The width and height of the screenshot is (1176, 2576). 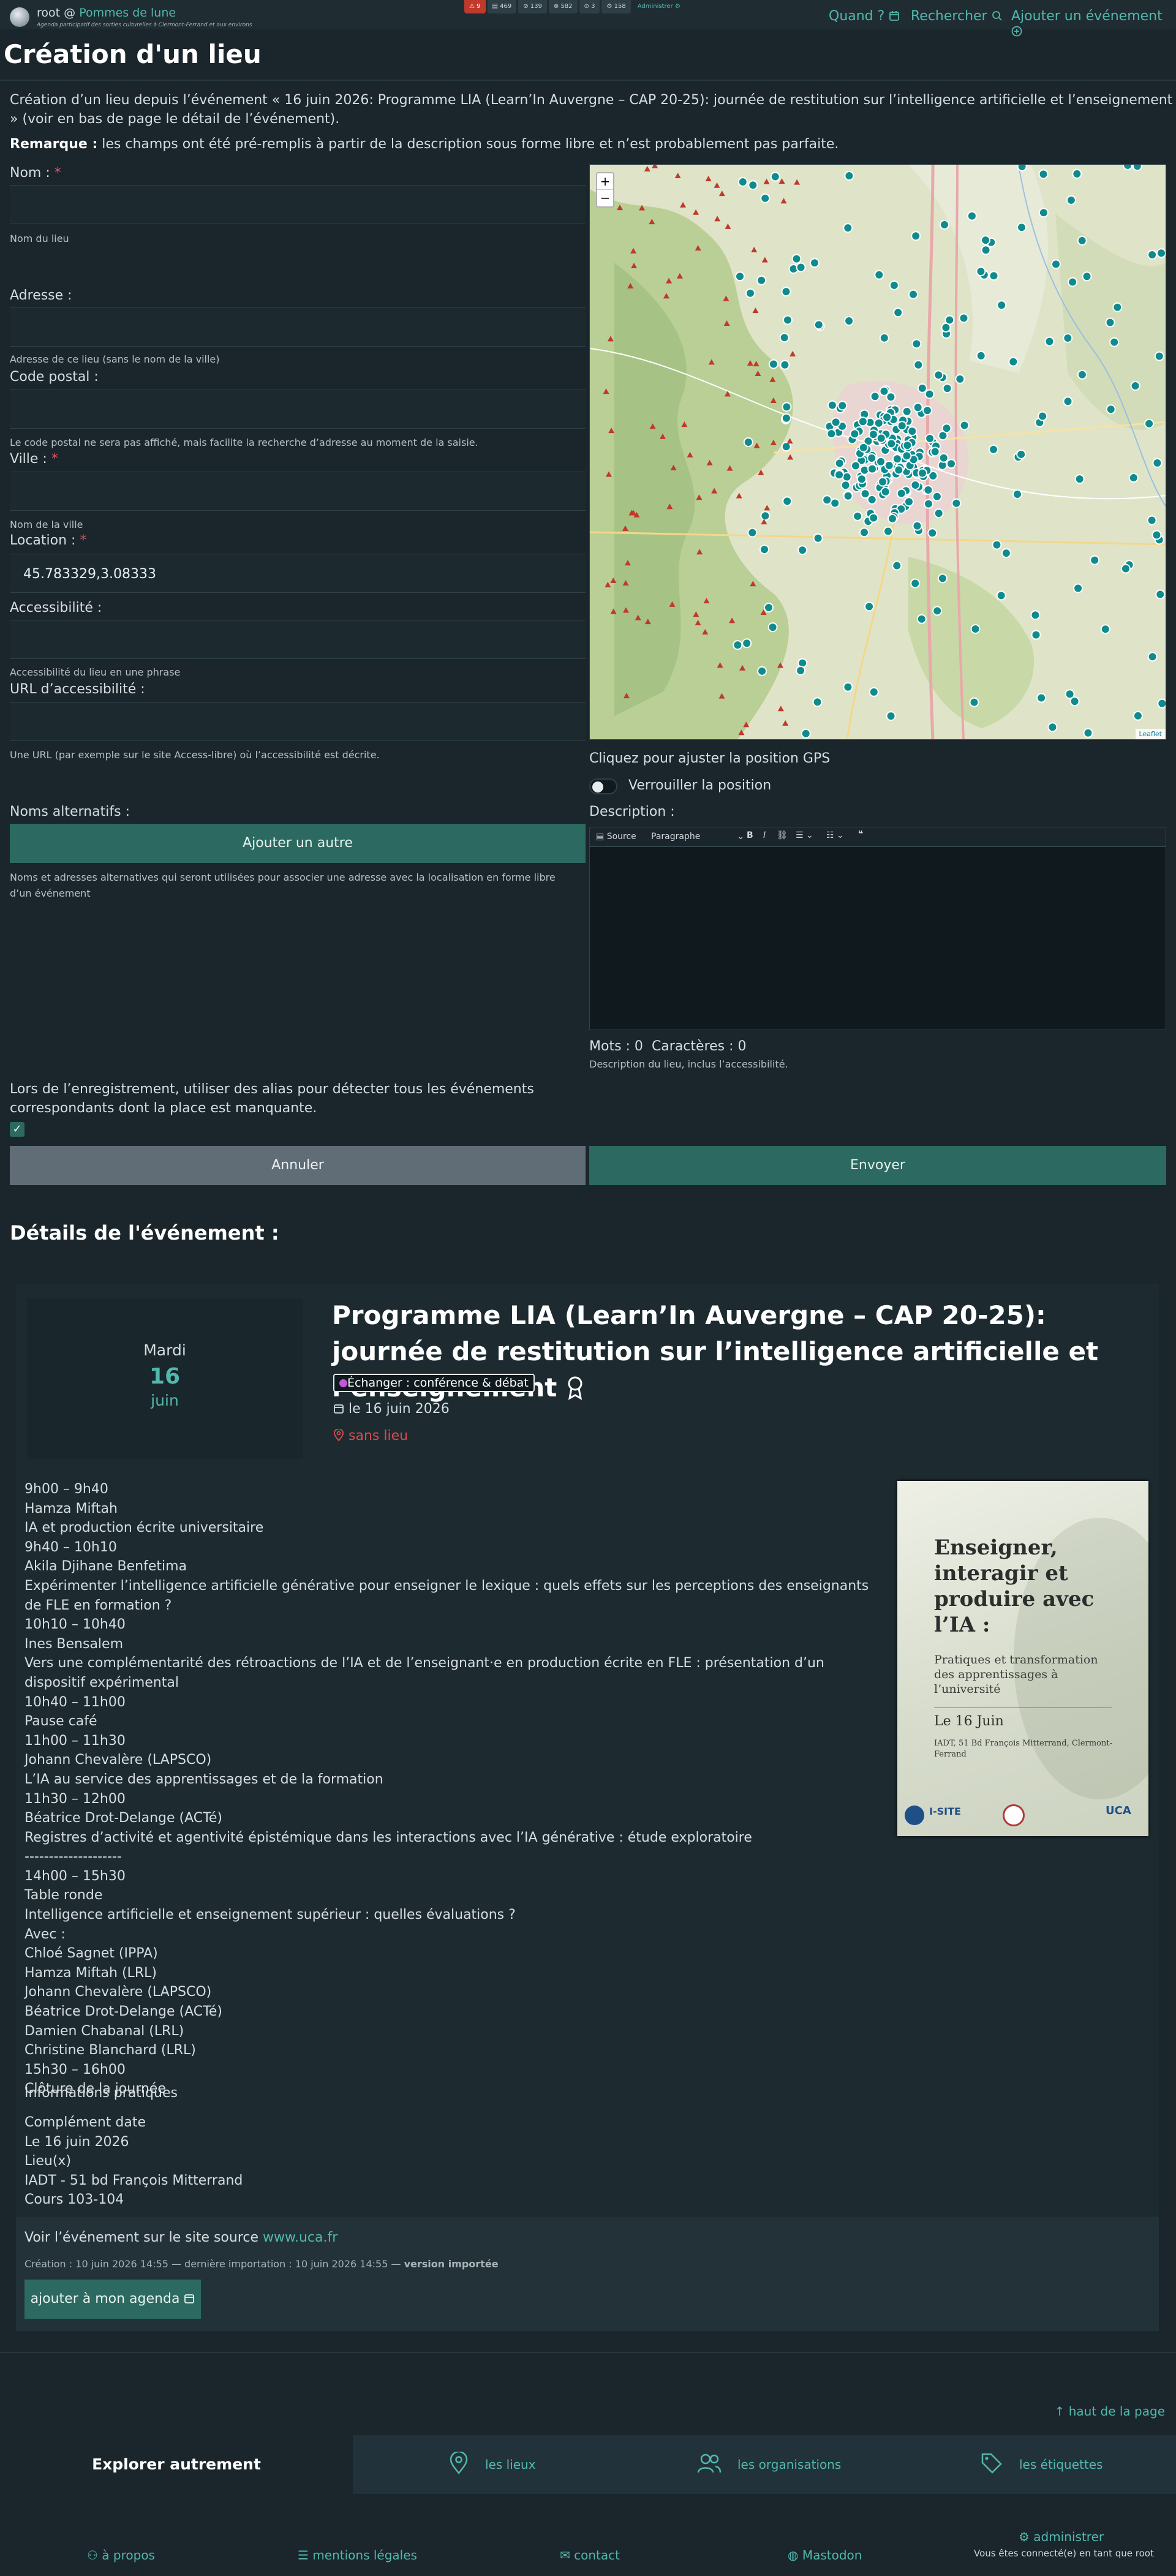 What do you see at coordinates (532, 7) in the screenshot?
I see `stat-places: ⊘ 139` at bounding box center [532, 7].